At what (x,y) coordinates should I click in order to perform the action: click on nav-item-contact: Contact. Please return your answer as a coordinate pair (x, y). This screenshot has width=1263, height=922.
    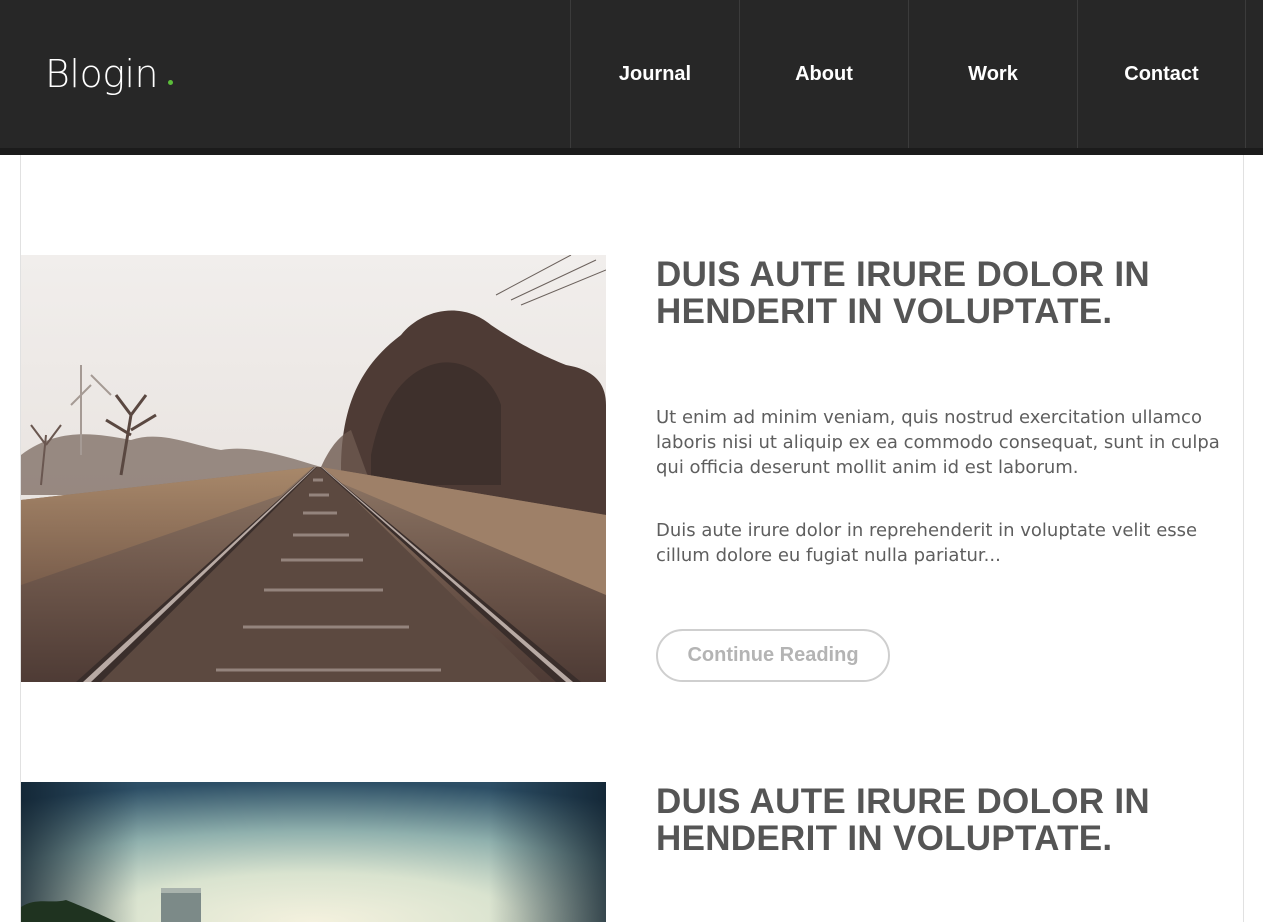
    Looking at the image, I should click on (1161, 74).